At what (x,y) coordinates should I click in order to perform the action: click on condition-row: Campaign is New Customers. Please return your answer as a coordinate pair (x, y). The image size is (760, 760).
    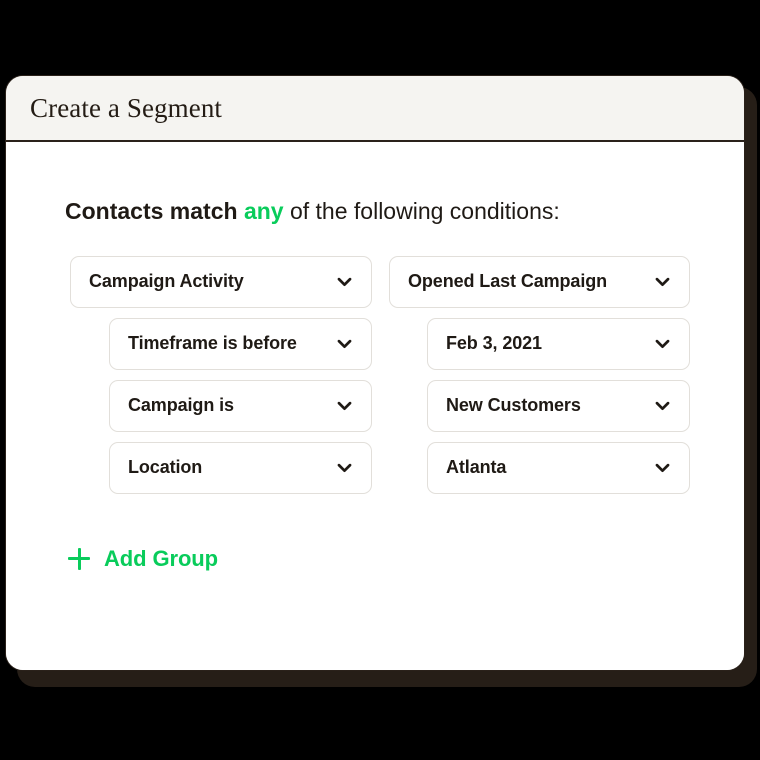
    Looking at the image, I should click on (375, 405).